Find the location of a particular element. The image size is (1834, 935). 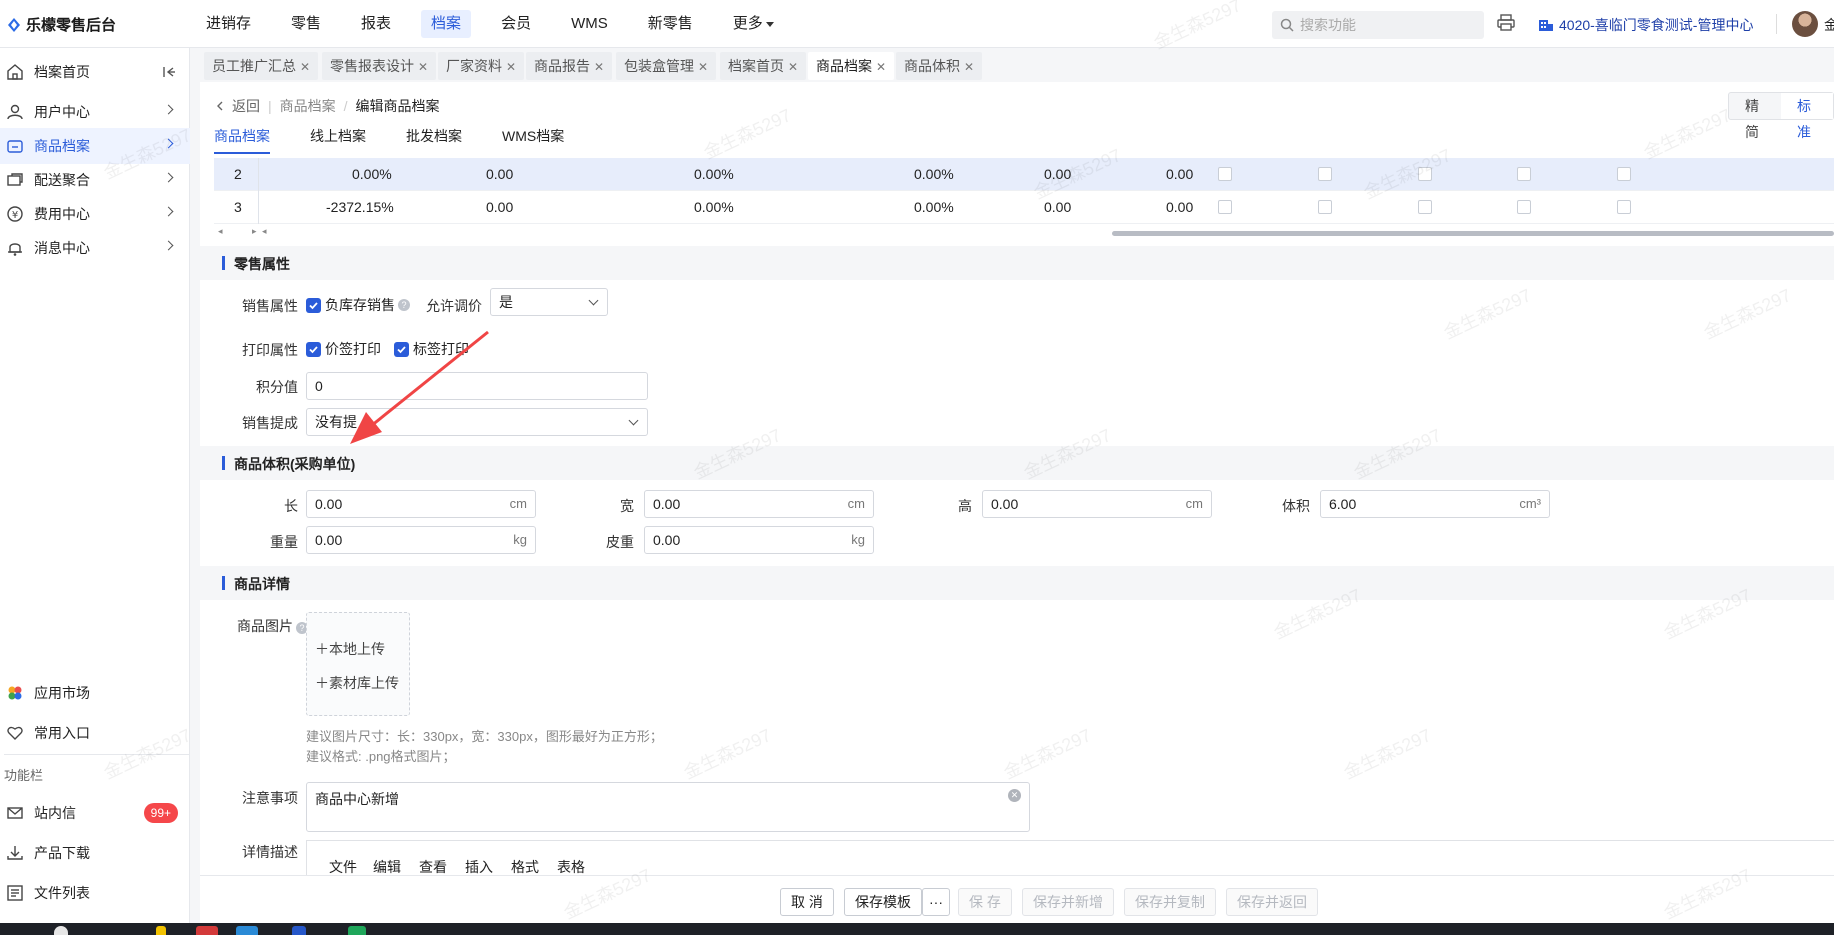

volume-input: 6.00 cm³ is located at coordinates (1435, 504).